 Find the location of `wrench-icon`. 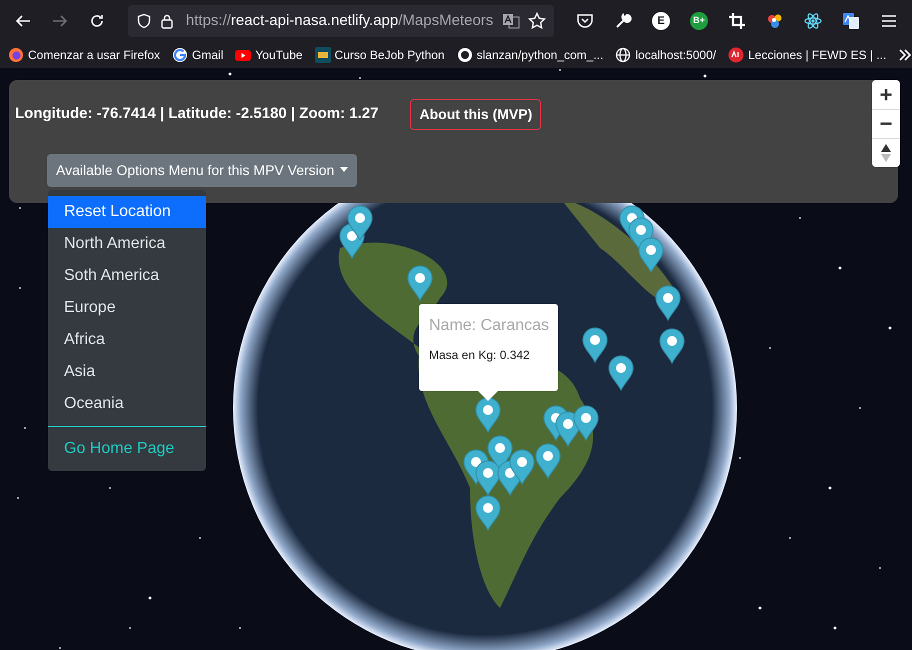

wrench-icon is located at coordinates (623, 21).